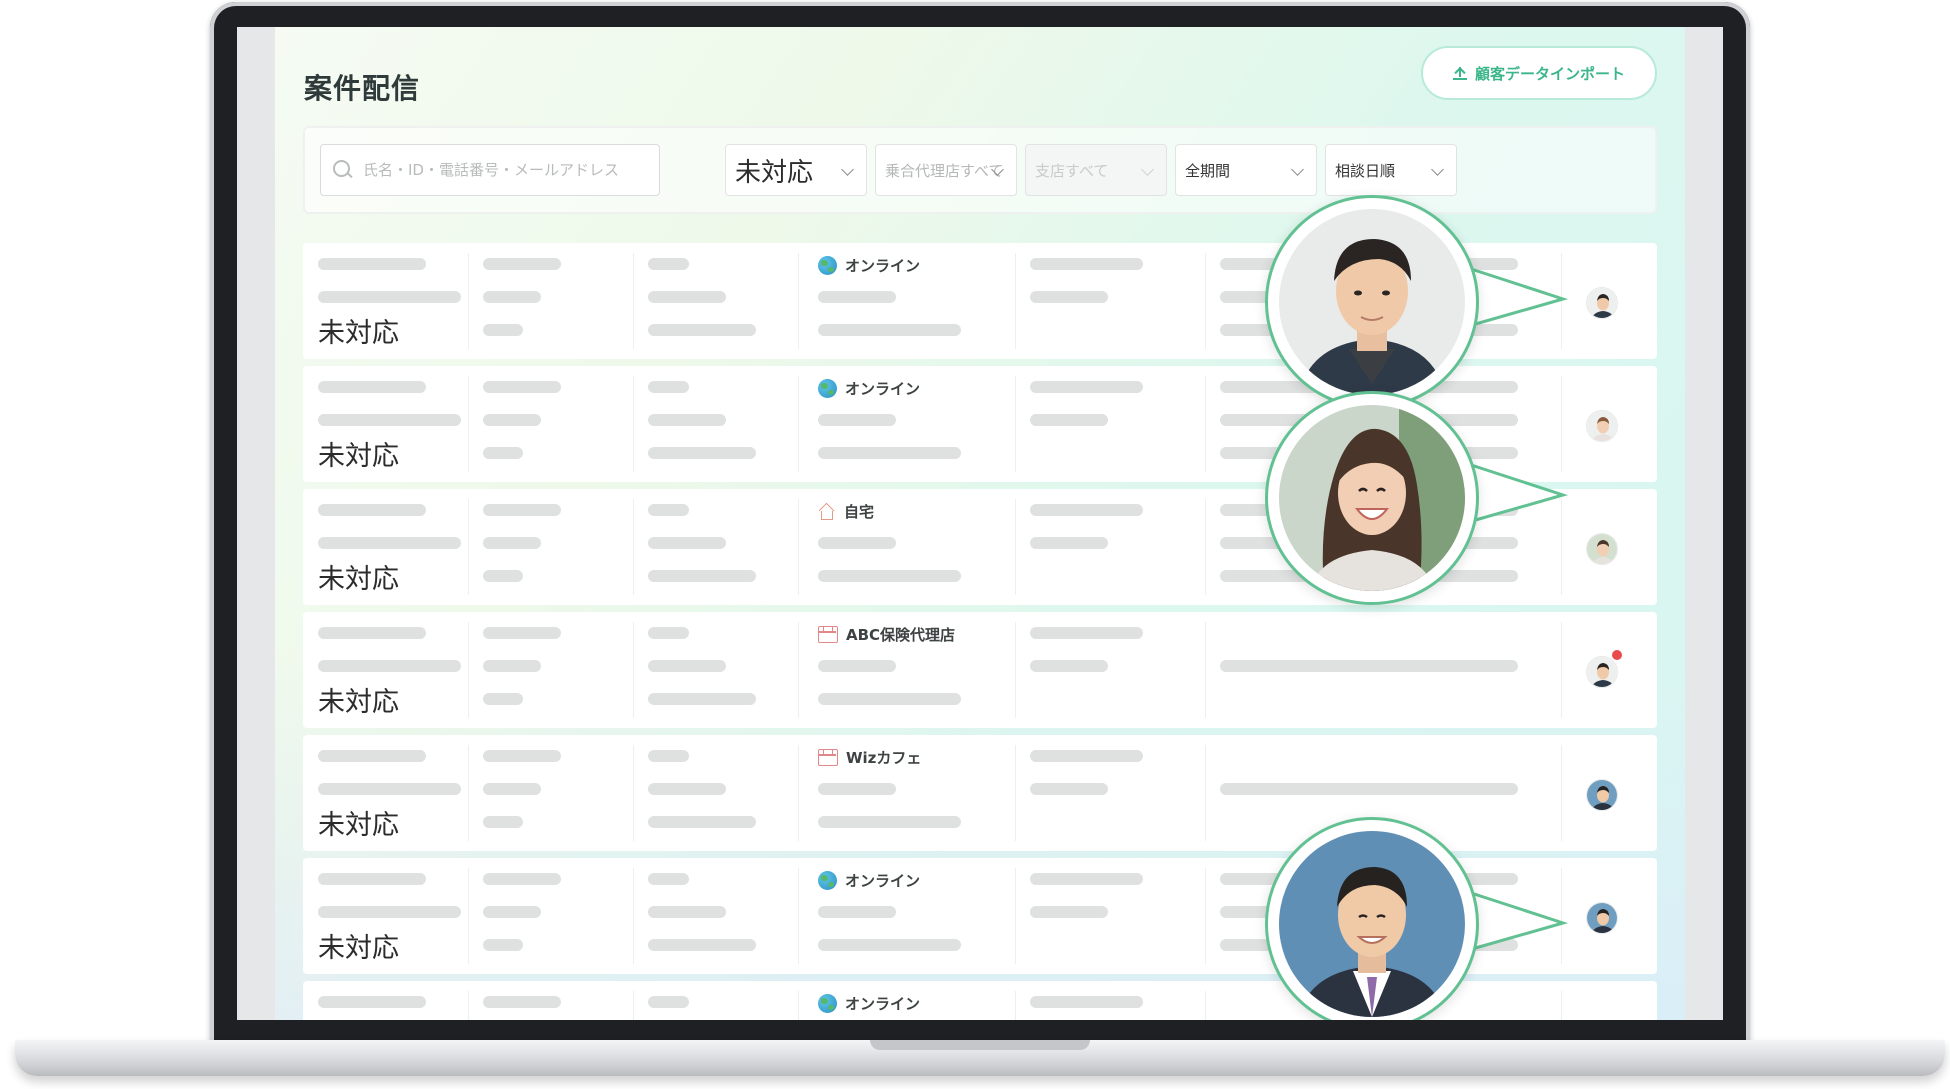 The width and height of the screenshot is (1950, 1089). I want to click on person-photo, so click(1372, 302).